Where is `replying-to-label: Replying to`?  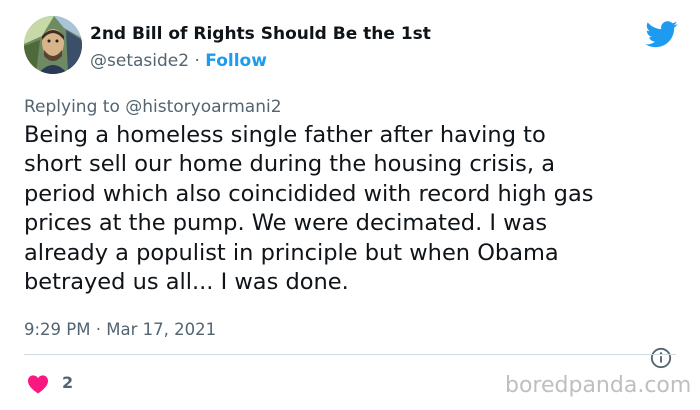
replying-to-label: Replying to is located at coordinates (72, 107).